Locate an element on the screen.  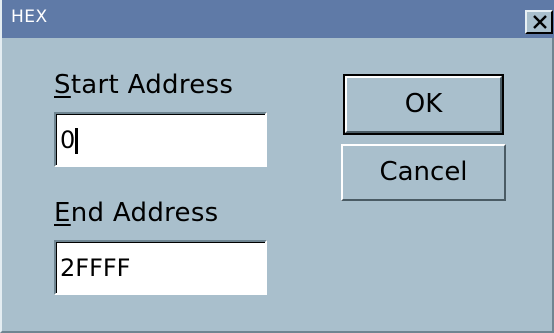
start-address-input: 0 is located at coordinates (160, 139).